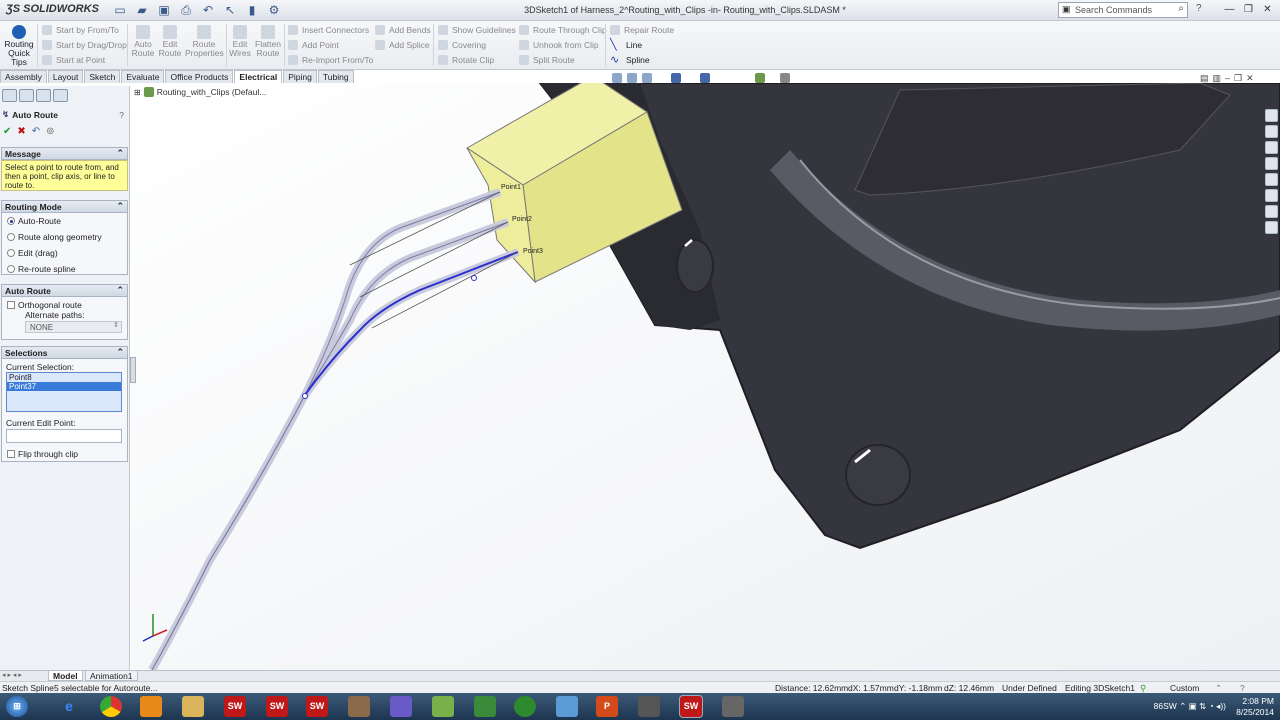  Describe the element at coordinates (691, 706) in the screenshot. I see `solidworks-active-taskbar-icon: SW` at that location.